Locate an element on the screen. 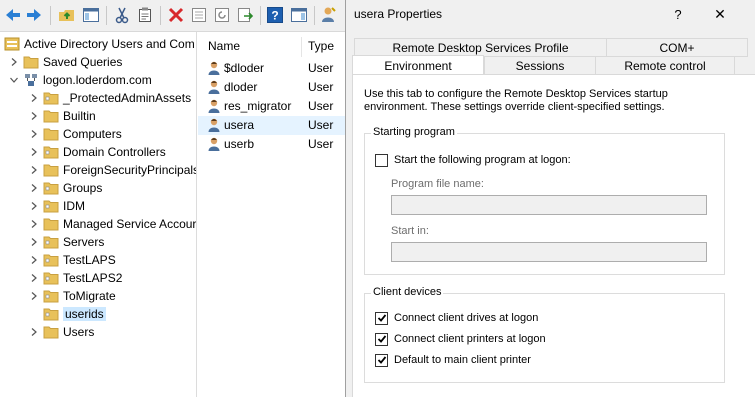 The width and height of the screenshot is (755, 397). tree-item-protected-admin-assets: _ProtectedAdminAssets is located at coordinates (109, 98).